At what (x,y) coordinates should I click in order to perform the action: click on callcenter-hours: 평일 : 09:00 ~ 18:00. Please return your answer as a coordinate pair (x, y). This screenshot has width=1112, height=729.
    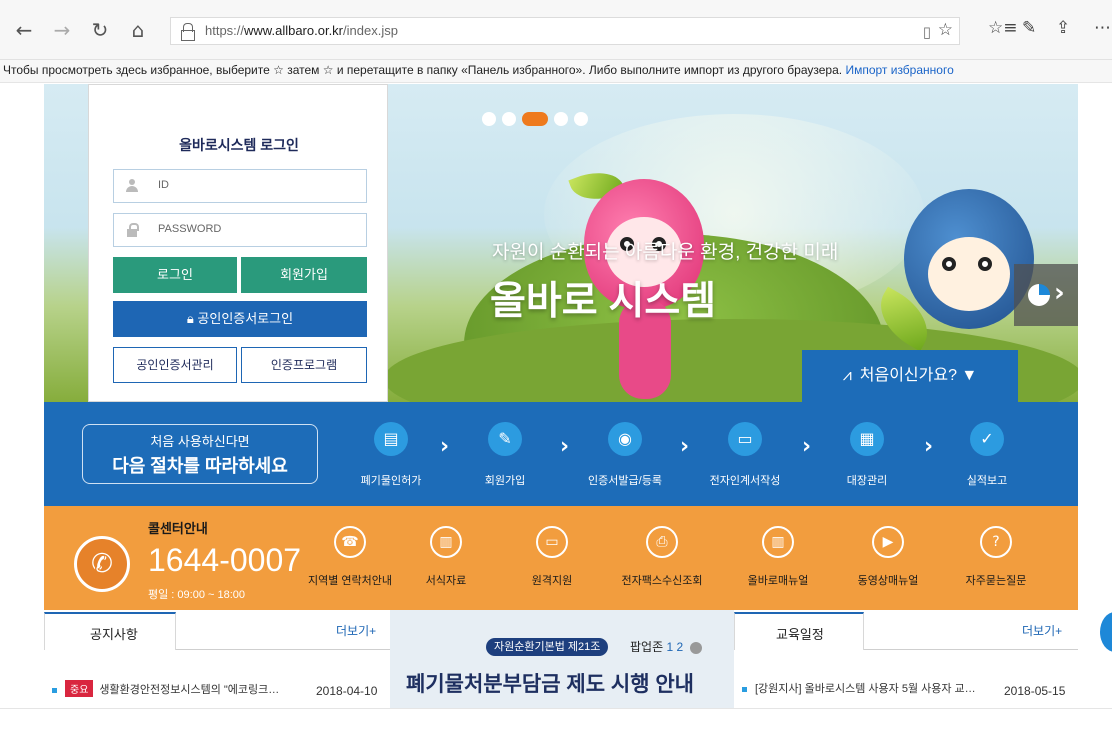
    Looking at the image, I should click on (196, 595).